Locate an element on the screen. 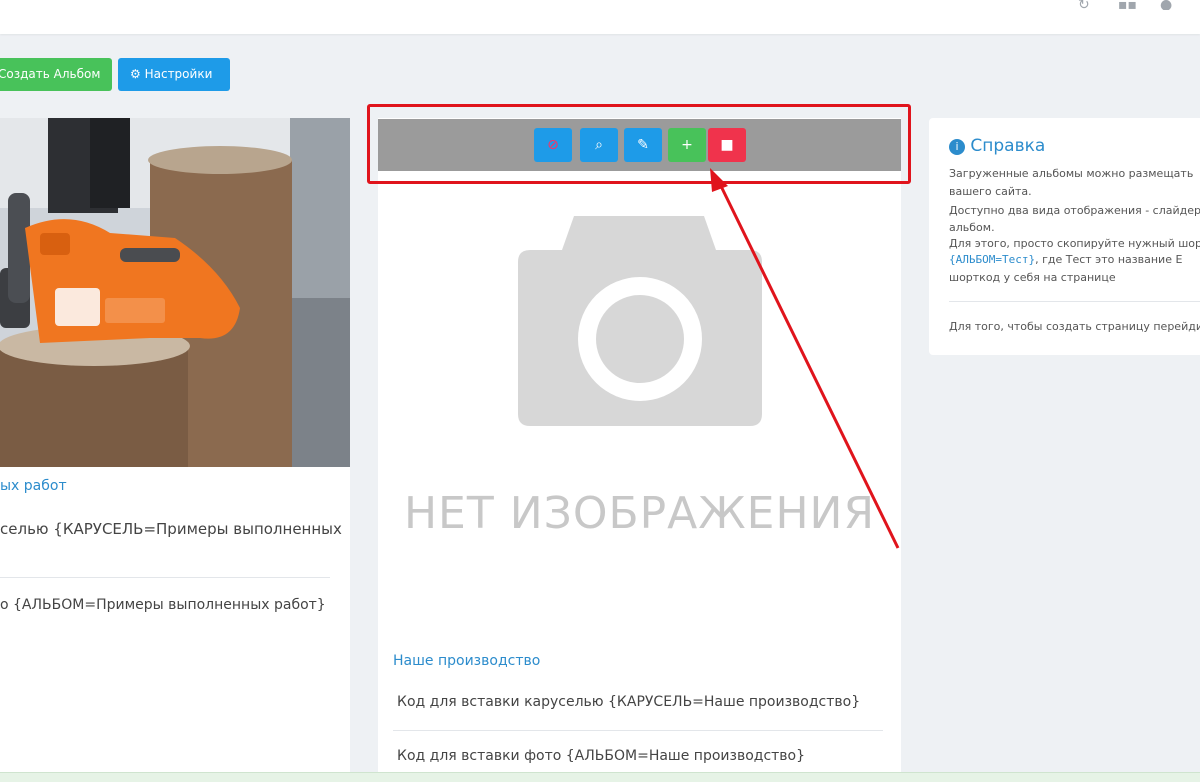 The width and height of the screenshot is (1200, 782). user-icon: ● is located at coordinates (1170, 5).